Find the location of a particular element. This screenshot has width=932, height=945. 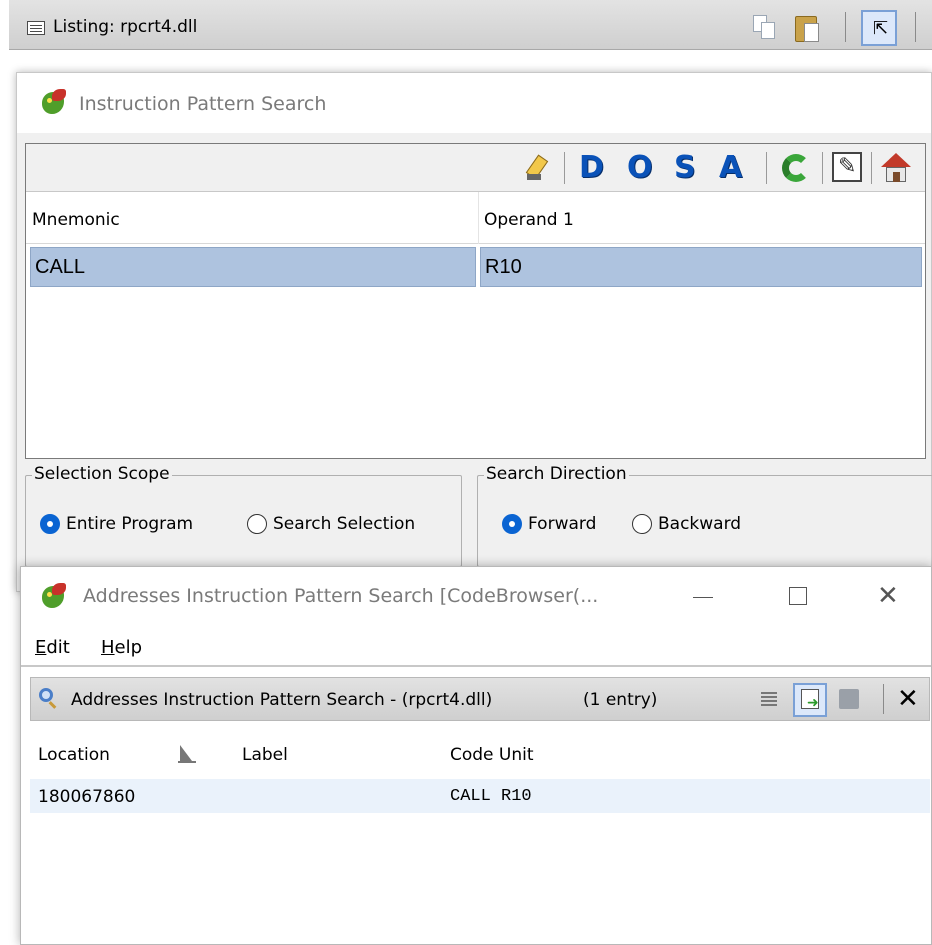

radio-label: Search Selection is located at coordinates (344, 524).